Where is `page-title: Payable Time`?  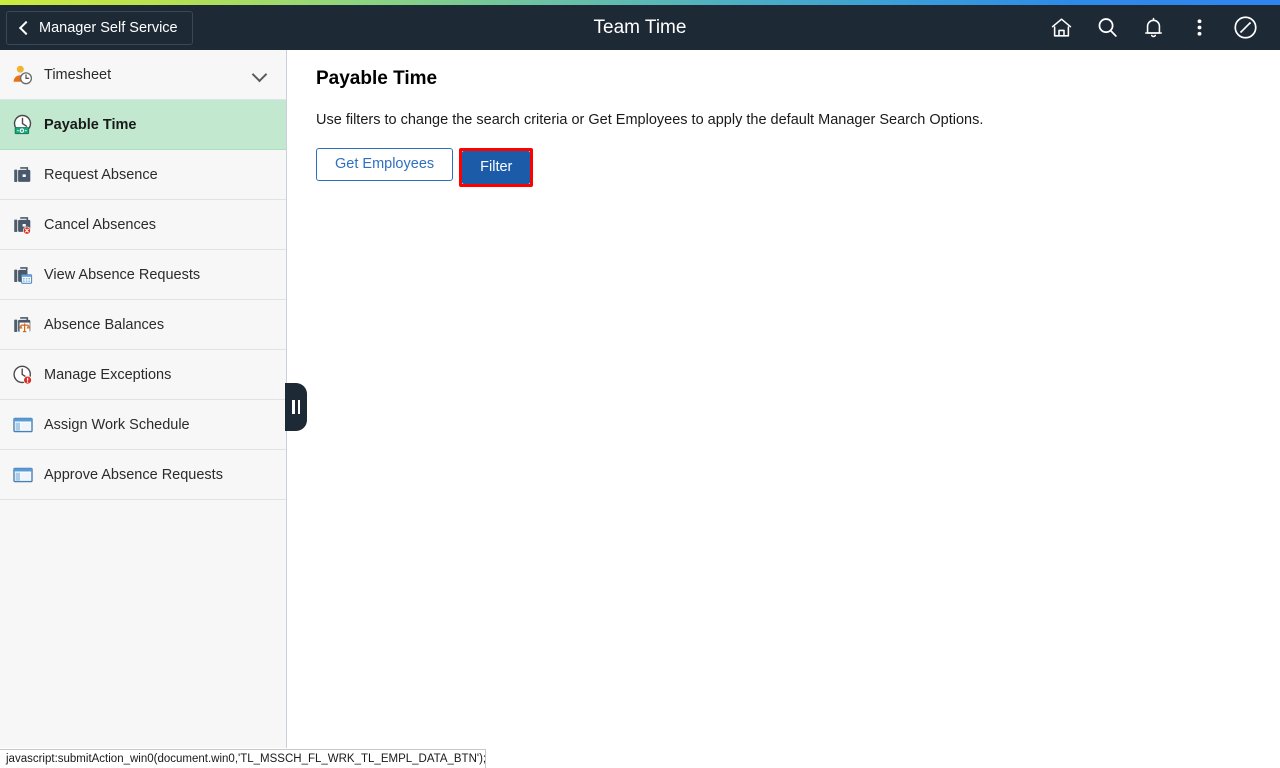
page-title: Payable Time is located at coordinates (377, 78).